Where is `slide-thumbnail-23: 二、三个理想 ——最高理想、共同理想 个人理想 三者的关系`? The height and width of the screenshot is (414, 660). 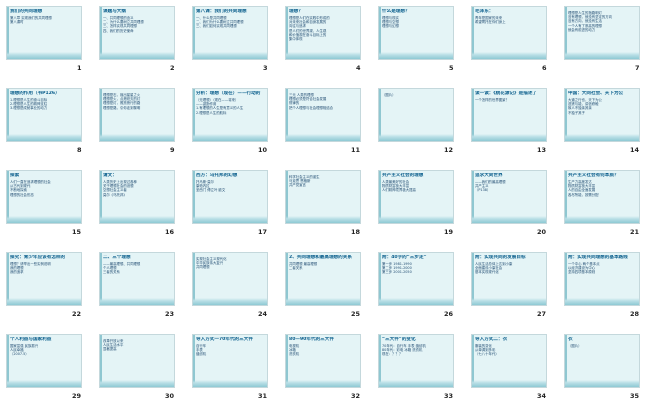
slide-thumbnail-23: 二、三个理想 ——最高理想、共同理想 个人理想 三者的关系 is located at coordinates (137, 279).